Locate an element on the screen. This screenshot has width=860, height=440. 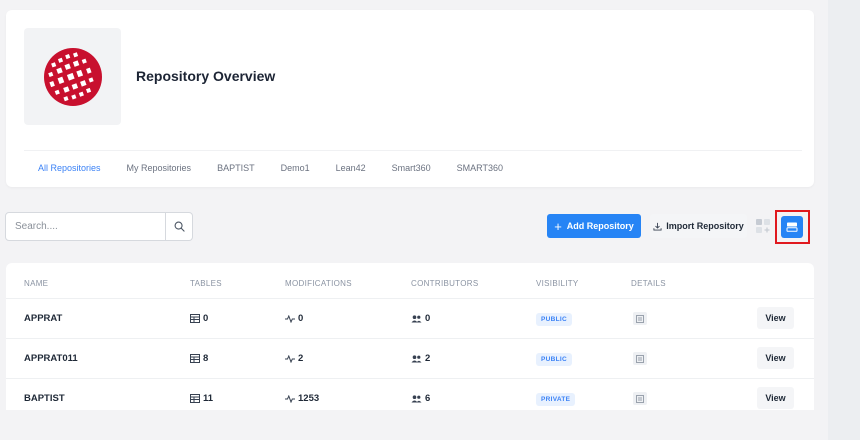
tab-all-repositories: All Repositories is located at coordinates (69, 168).